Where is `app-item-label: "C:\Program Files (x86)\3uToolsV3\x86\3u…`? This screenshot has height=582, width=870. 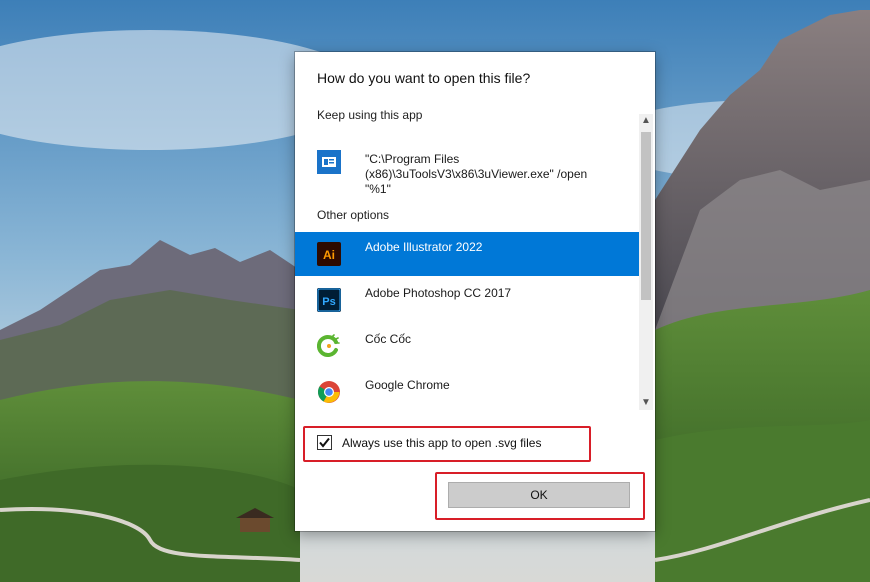 app-item-label: "C:\Program Files (x86)\3uToolsV3\x86\3u… is located at coordinates (476, 174).